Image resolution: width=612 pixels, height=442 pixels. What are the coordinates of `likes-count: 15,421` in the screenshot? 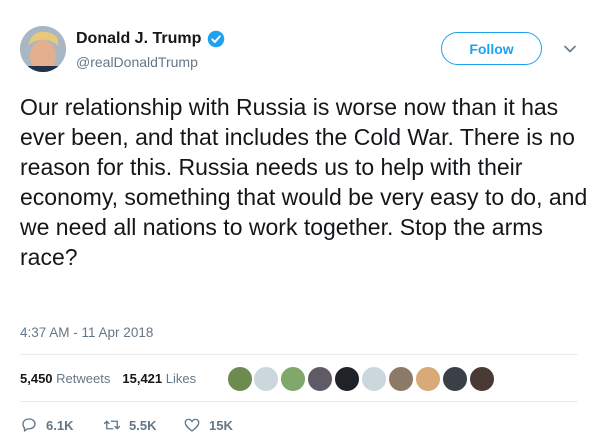 It's located at (142, 378).